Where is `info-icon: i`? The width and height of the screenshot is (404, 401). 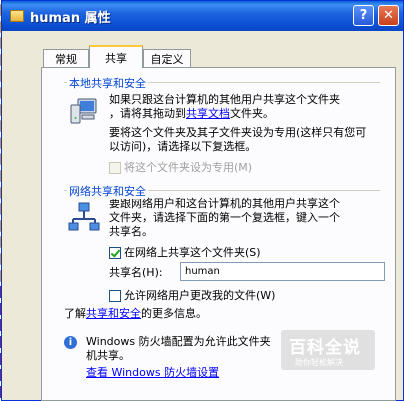
info-icon: i is located at coordinates (70, 342).